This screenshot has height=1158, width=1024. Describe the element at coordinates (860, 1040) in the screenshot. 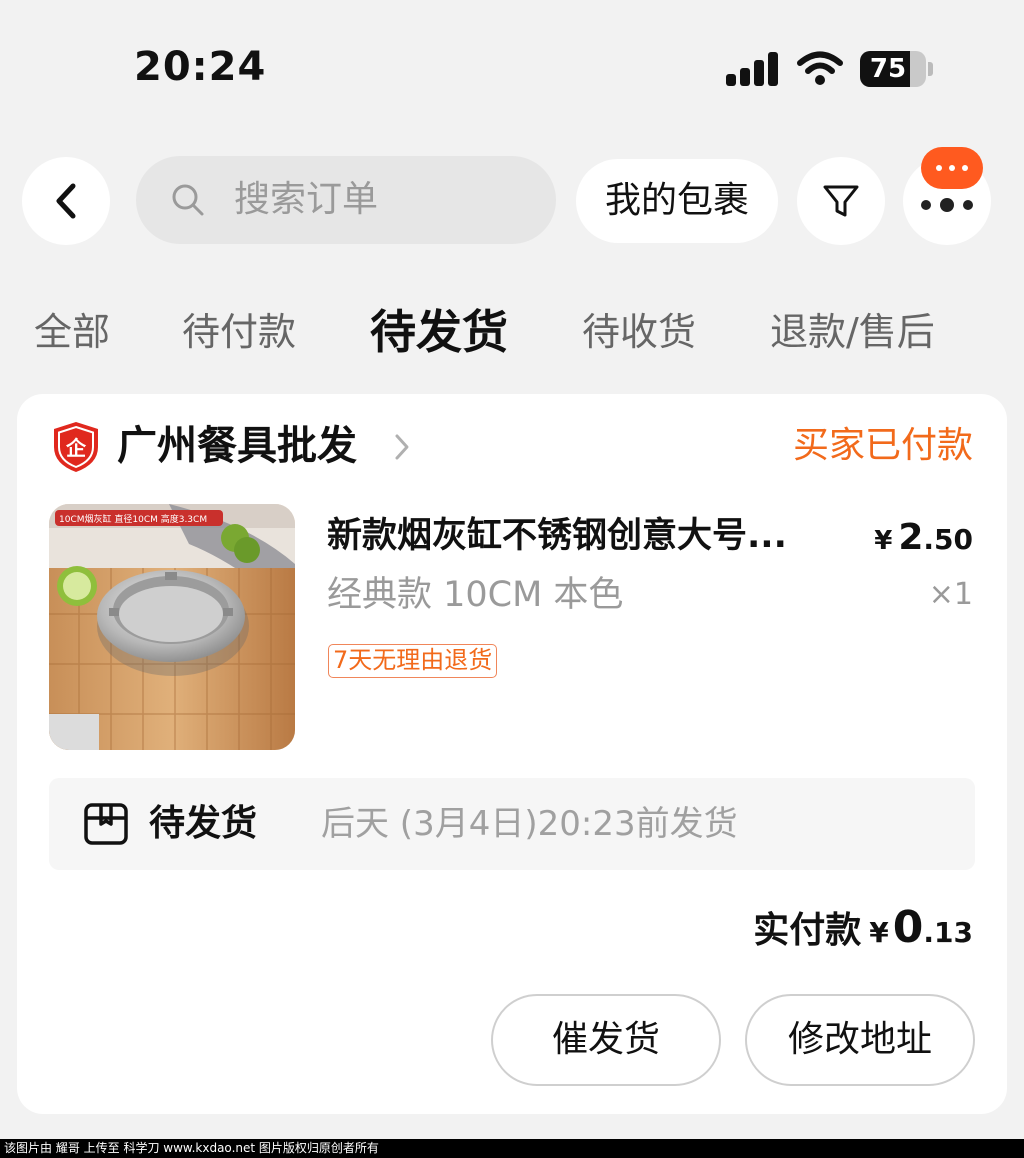

I see `change-address-button: 修改地址` at that location.